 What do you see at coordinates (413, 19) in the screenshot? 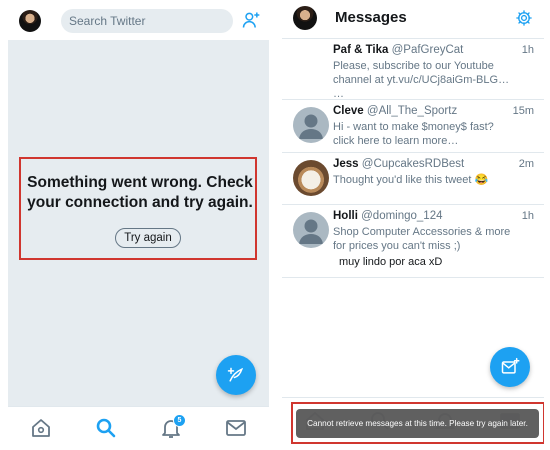
I see `messages-header` at bounding box center [413, 19].